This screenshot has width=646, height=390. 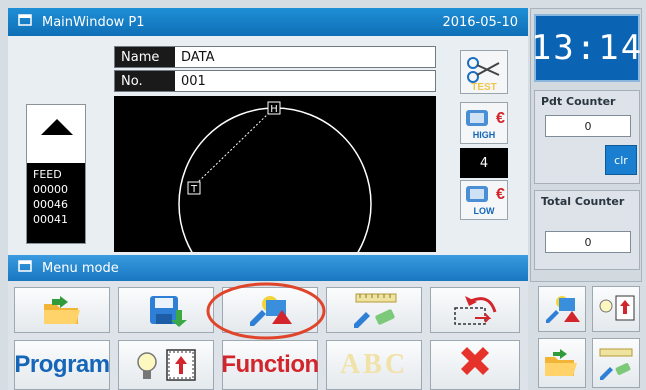 I want to click on program-label: Program, so click(x=62, y=364).